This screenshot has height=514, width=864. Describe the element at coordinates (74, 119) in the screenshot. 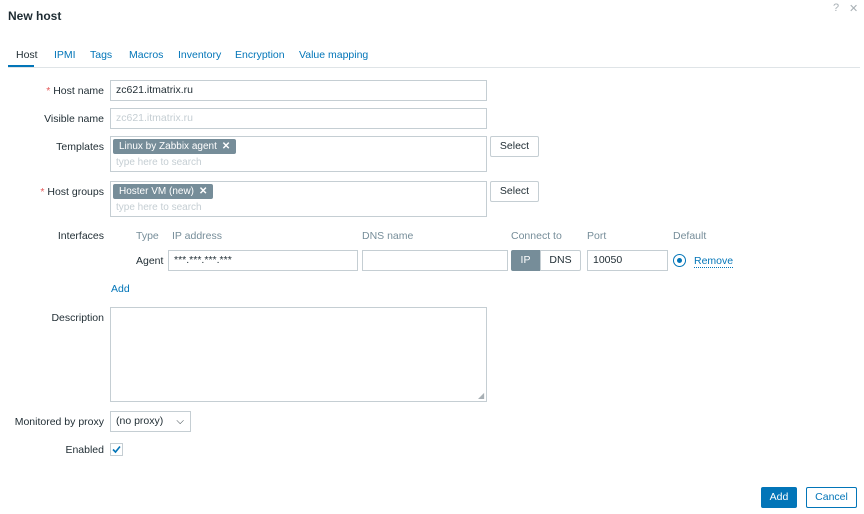

I see `visible-name-label: Visible name` at that location.